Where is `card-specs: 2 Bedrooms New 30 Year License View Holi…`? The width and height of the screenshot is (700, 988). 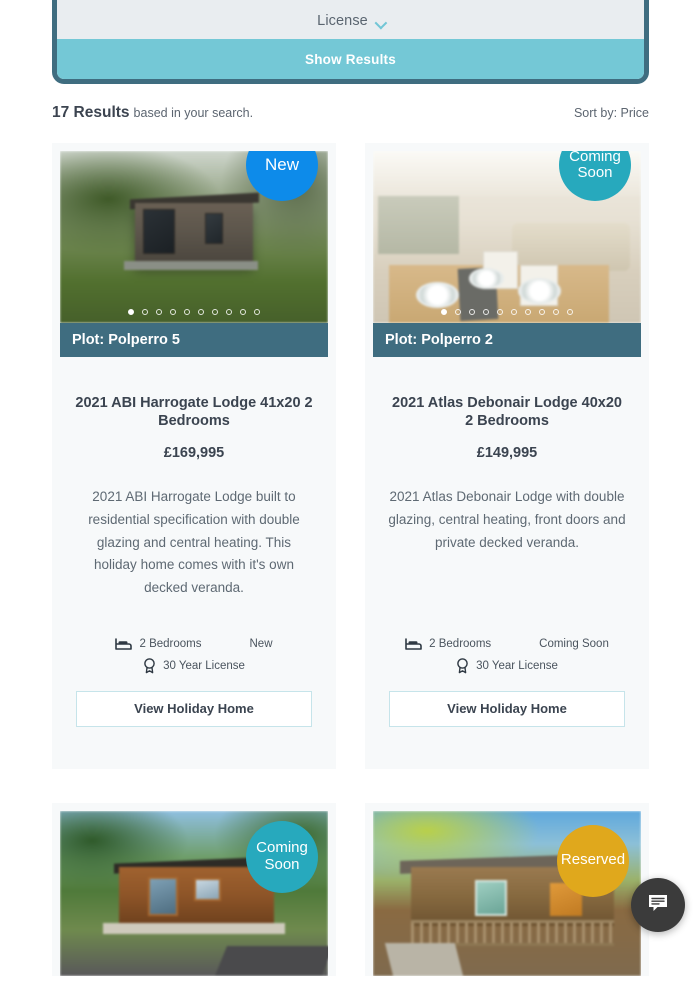 card-specs: 2 Bedrooms New 30 Year License View Holi… is located at coordinates (194, 682).